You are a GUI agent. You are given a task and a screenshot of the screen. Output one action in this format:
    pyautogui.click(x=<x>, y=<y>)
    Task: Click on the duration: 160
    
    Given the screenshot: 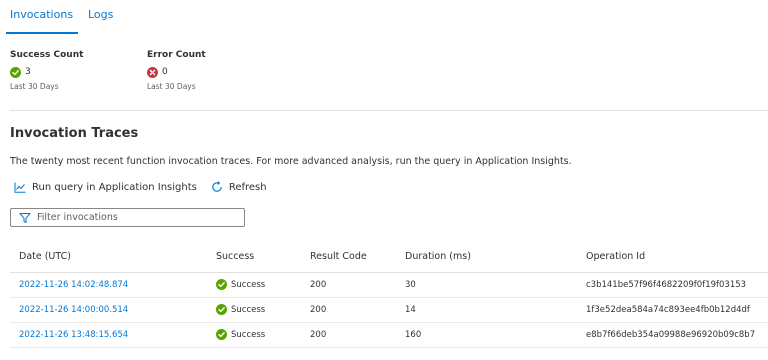 What is the action you would take?
    pyautogui.click(x=413, y=335)
    